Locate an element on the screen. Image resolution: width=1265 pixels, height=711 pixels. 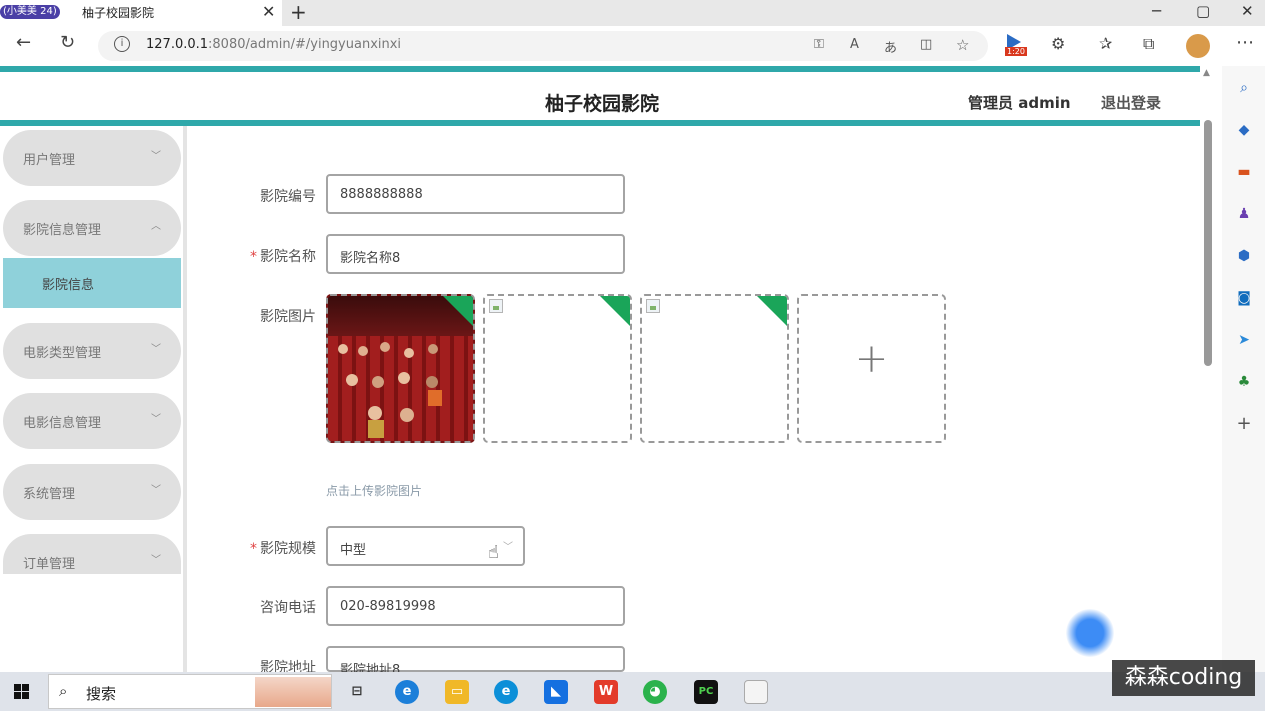
cinema-code-input: 8888888888 is located at coordinates (475, 194).